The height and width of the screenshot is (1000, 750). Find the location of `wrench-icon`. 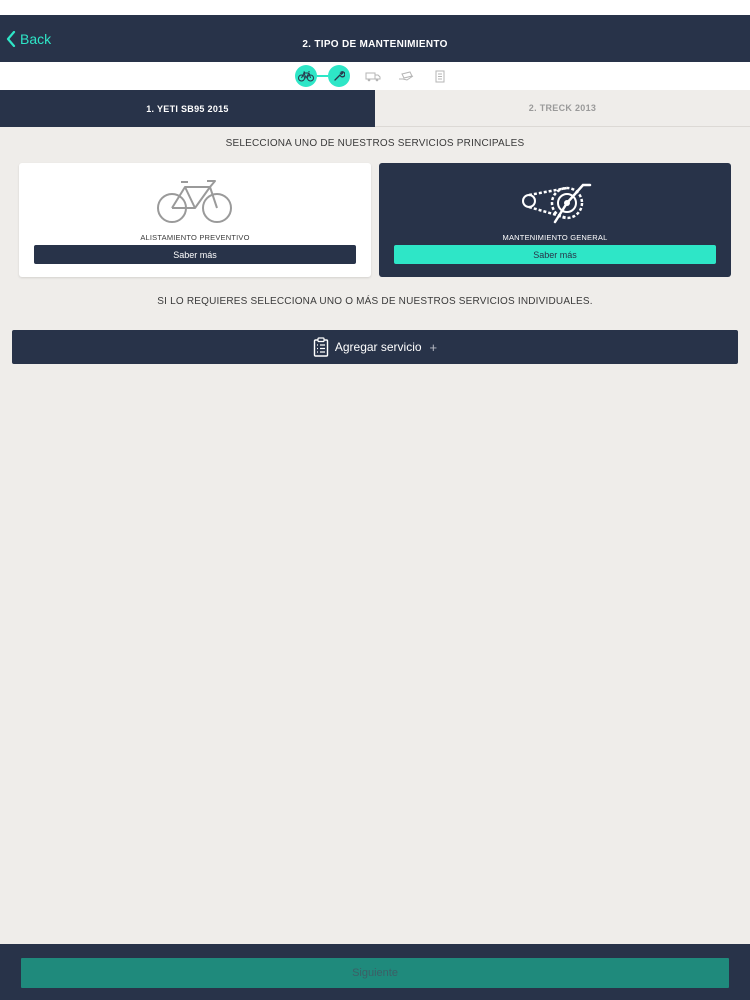

wrench-icon is located at coordinates (339, 76).